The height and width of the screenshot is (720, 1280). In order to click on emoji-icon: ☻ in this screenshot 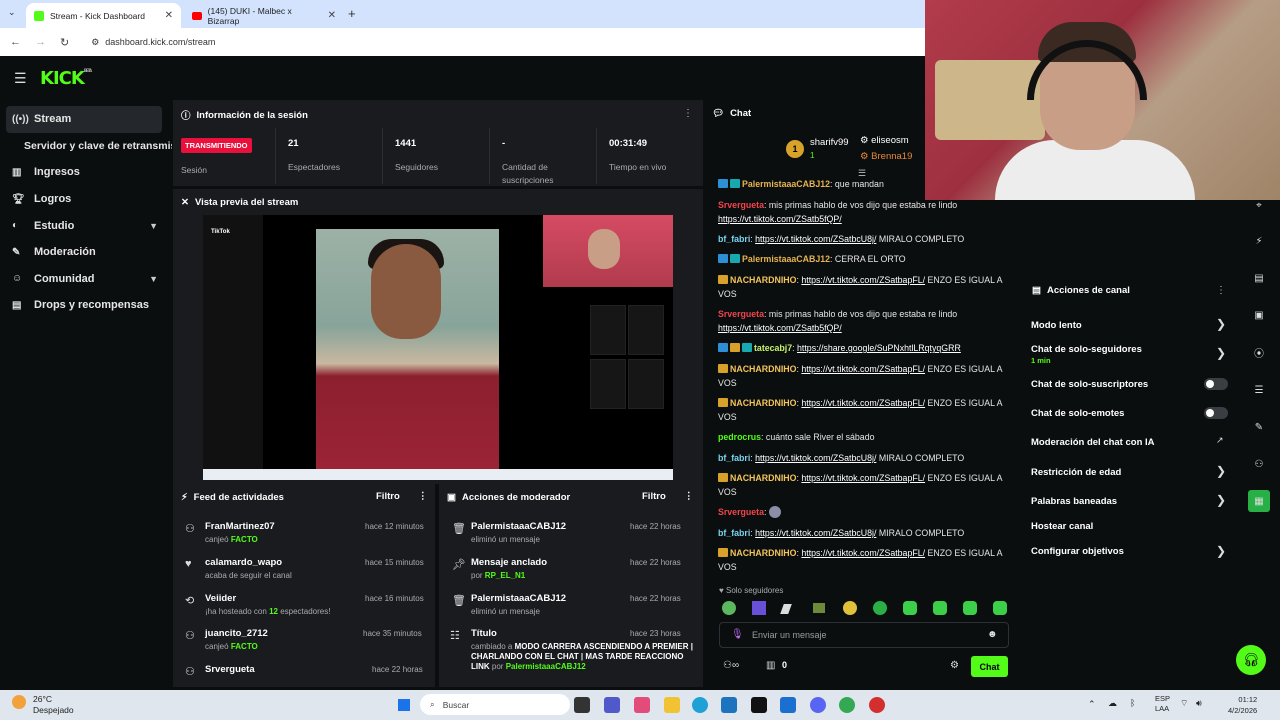, I will do `click(992, 634)`.